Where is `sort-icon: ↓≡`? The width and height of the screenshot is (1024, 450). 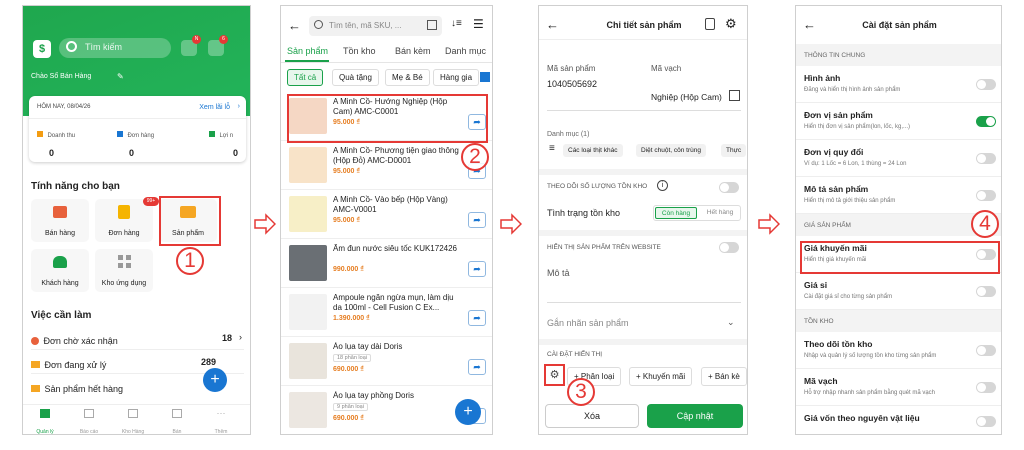
sort-icon: ↓≡ is located at coordinates (456, 23).